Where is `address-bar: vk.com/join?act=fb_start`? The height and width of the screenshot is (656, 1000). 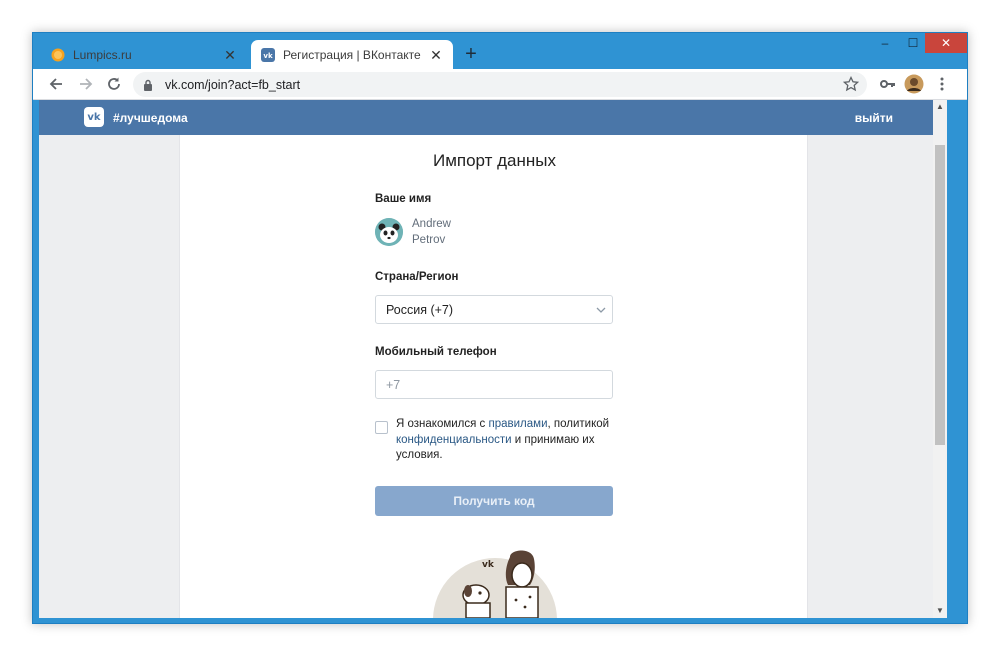
address-bar: vk.com/join?act=fb_start is located at coordinates (500, 84).